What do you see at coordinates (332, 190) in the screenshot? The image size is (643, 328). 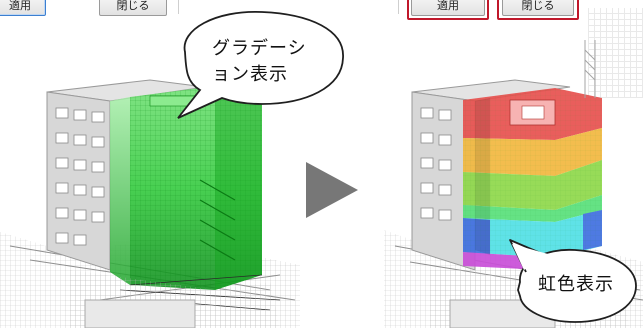 I see `transition-arrow-icon` at bounding box center [332, 190].